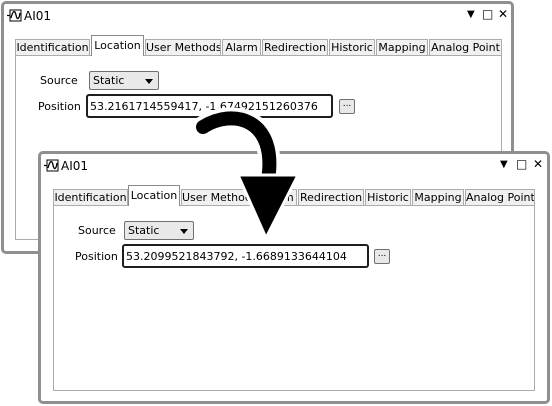 The width and height of the screenshot is (552, 406). I want to click on position-value: 53.2099521843792, -1.6689133644104, so click(236, 256).